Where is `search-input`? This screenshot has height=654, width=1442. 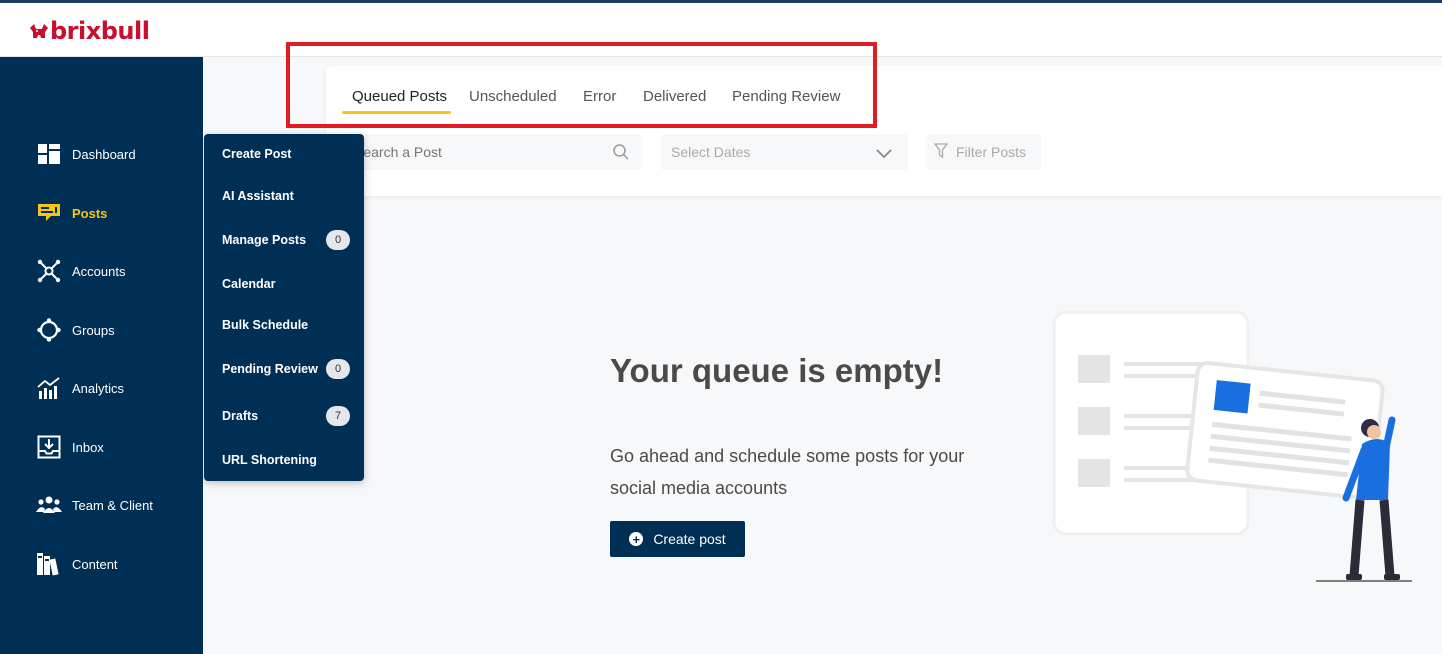
search-input is located at coordinates (478, 152).